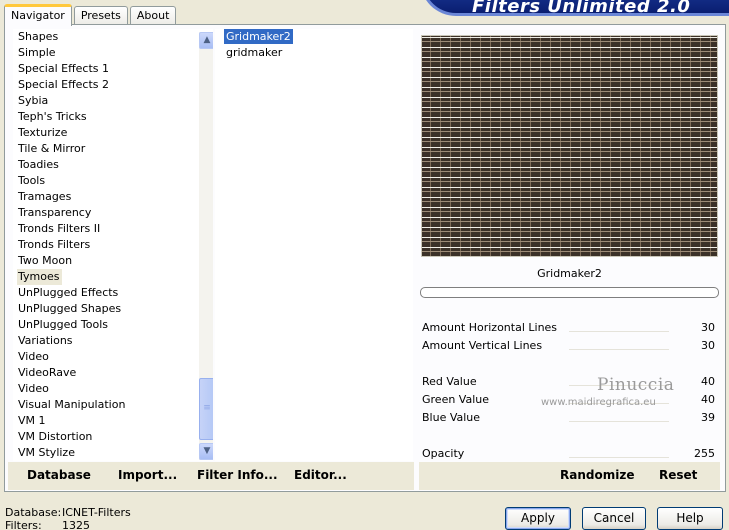  I want to click on category-item: Tramages, so click(113, 197).